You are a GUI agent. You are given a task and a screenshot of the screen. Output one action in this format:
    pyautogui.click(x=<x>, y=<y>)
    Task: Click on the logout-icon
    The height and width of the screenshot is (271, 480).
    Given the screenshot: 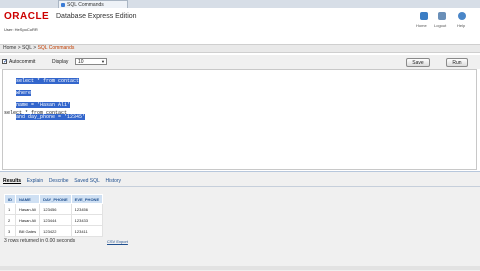 What is the action you would take?
    pyautogui.click(x=442, y=16)
    